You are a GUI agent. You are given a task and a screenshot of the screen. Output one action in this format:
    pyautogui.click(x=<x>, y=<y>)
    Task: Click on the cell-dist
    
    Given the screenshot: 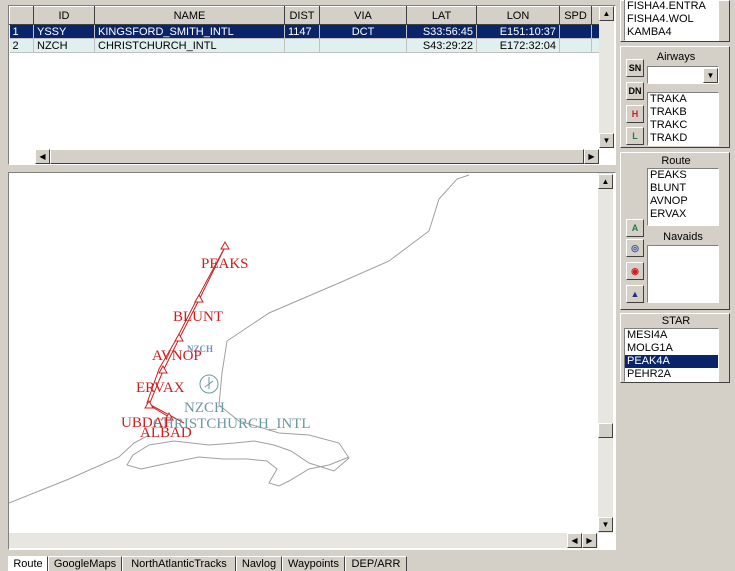 What is the action you would take?
    pyautogui.click(x=302, y=45)
    